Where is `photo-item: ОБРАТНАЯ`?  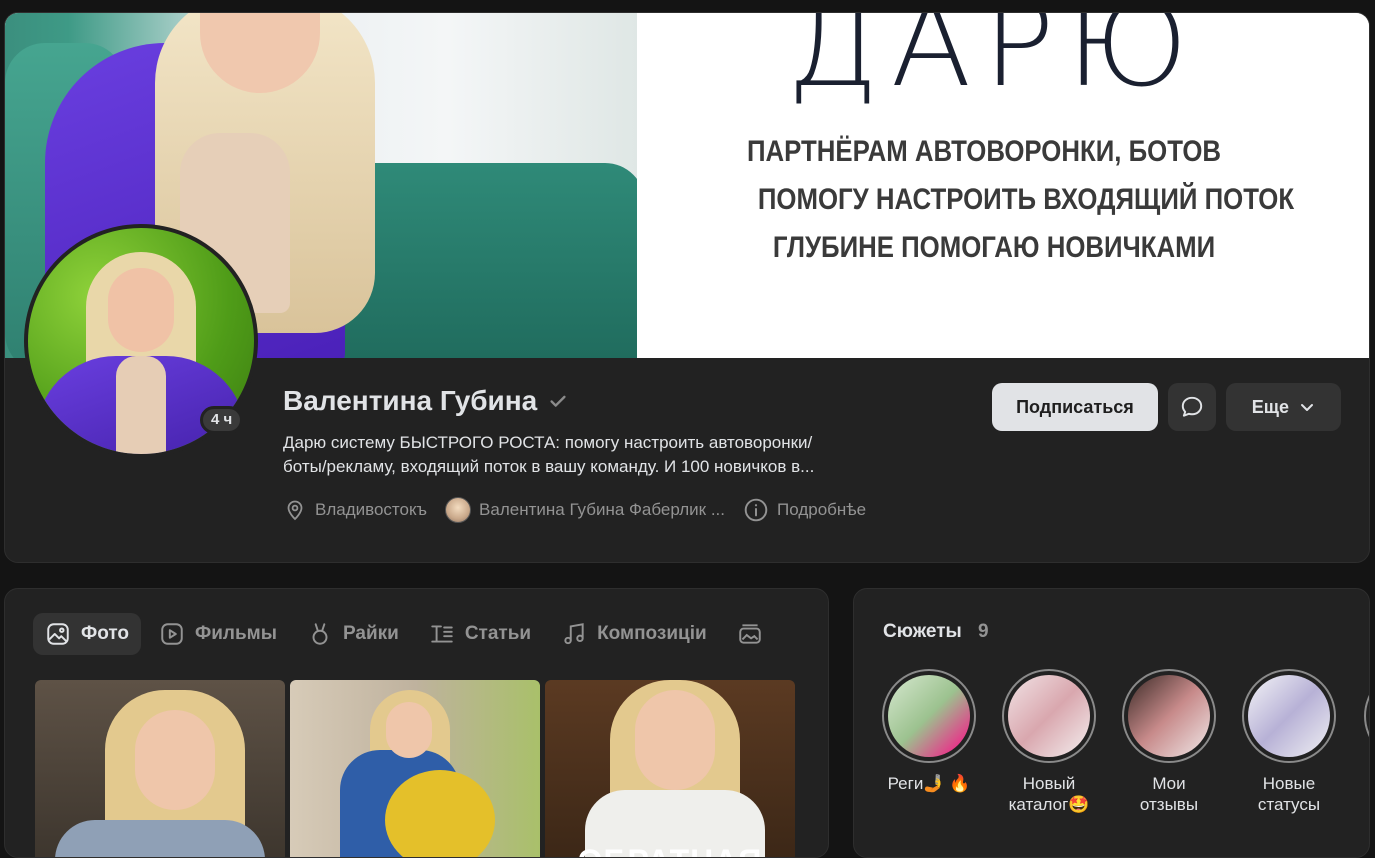 photo-item: ОБРАТНАЯ is located at coordinates (670, 768).